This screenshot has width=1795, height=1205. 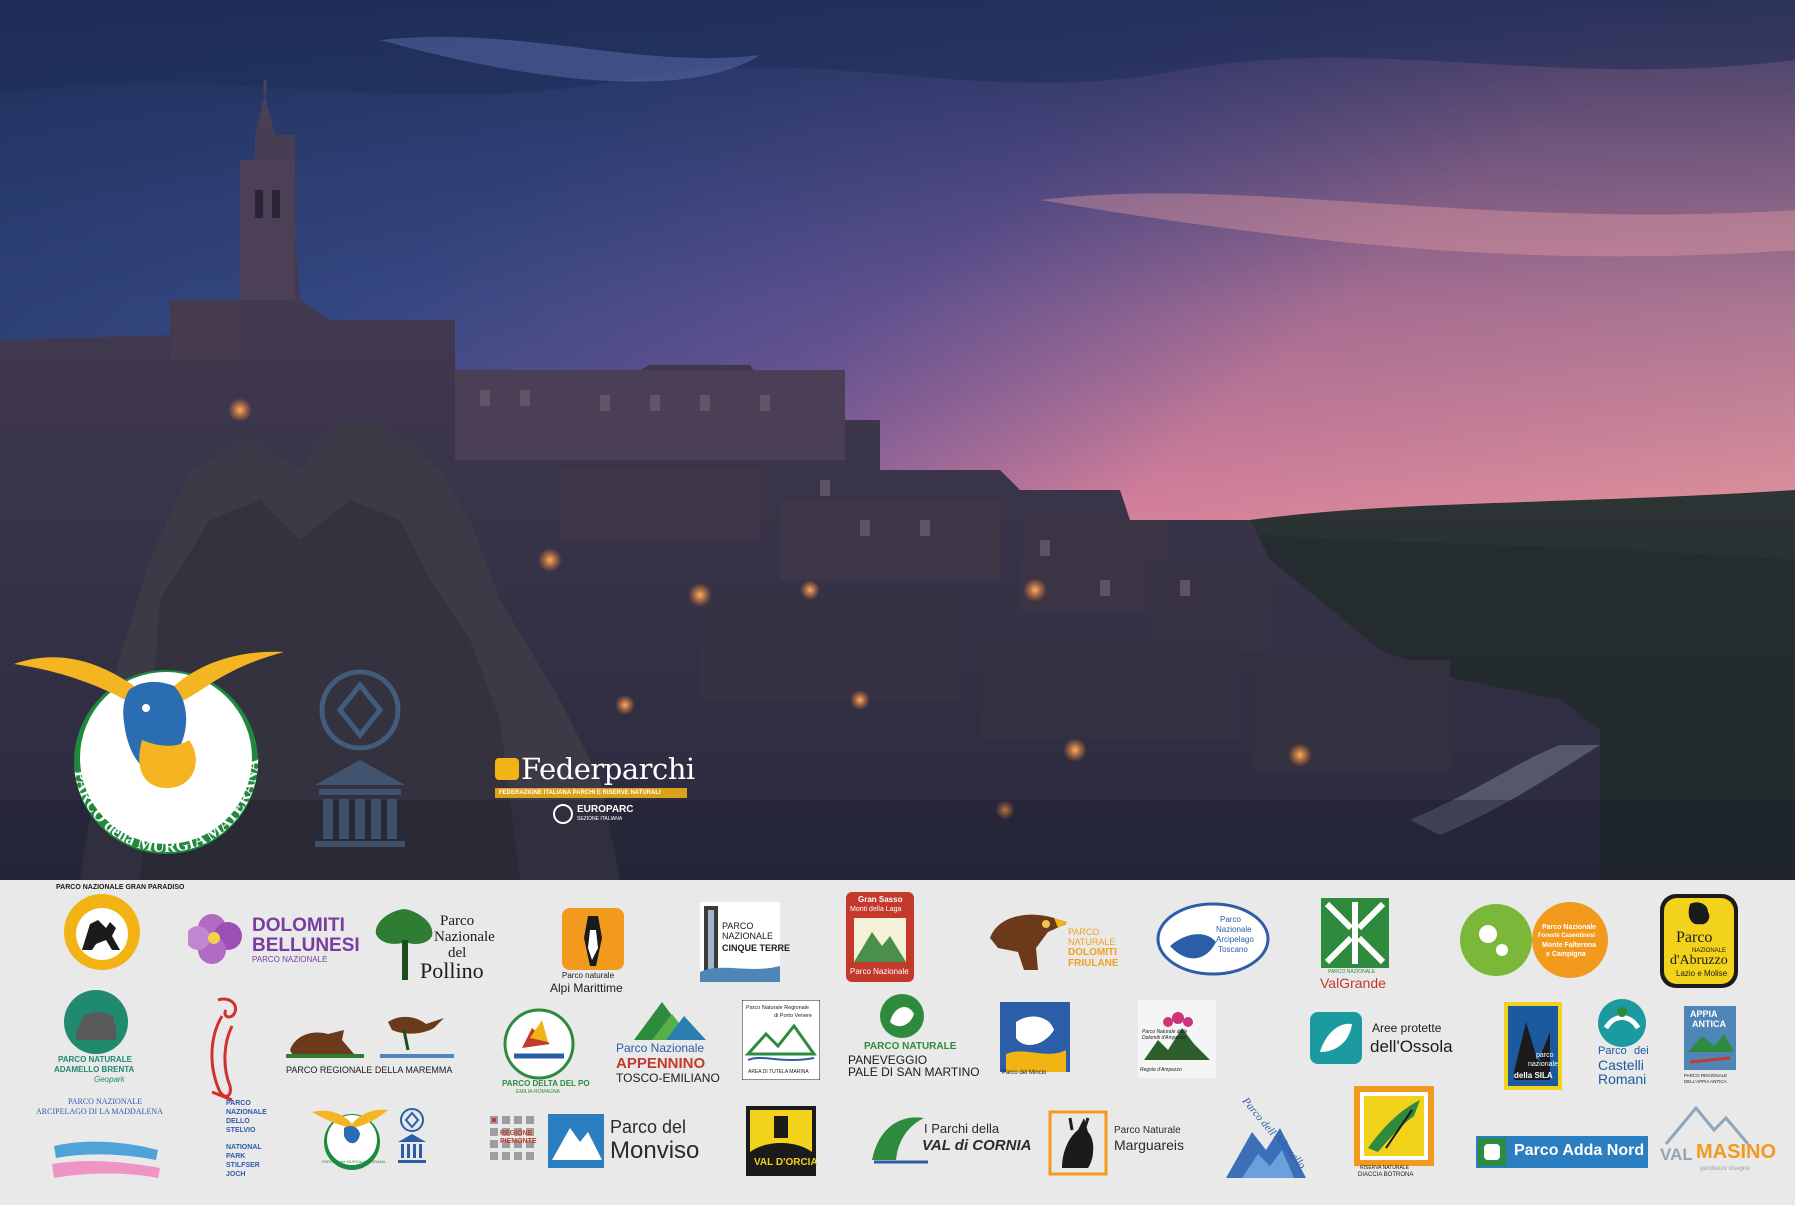 I want to click on dolomiti-friulane-logo: PARCO NATURALE DOLOMITI FRIULANE, so click(x=1053, y=948).